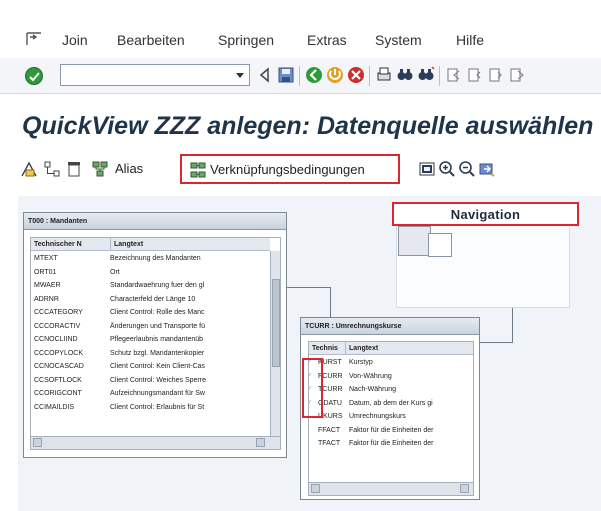  I want to click on insert-join-icon, so click(52, 169).